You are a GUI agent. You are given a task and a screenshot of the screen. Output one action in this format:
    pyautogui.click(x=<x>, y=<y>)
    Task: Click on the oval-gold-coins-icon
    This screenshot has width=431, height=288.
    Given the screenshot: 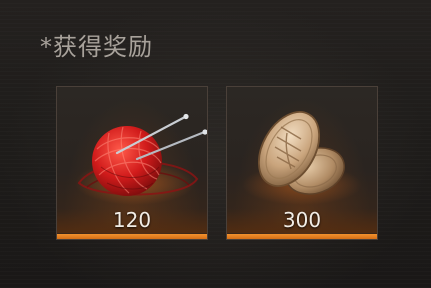 What is the action you would take?
    pyautogui.click(x=302, y=158)
    